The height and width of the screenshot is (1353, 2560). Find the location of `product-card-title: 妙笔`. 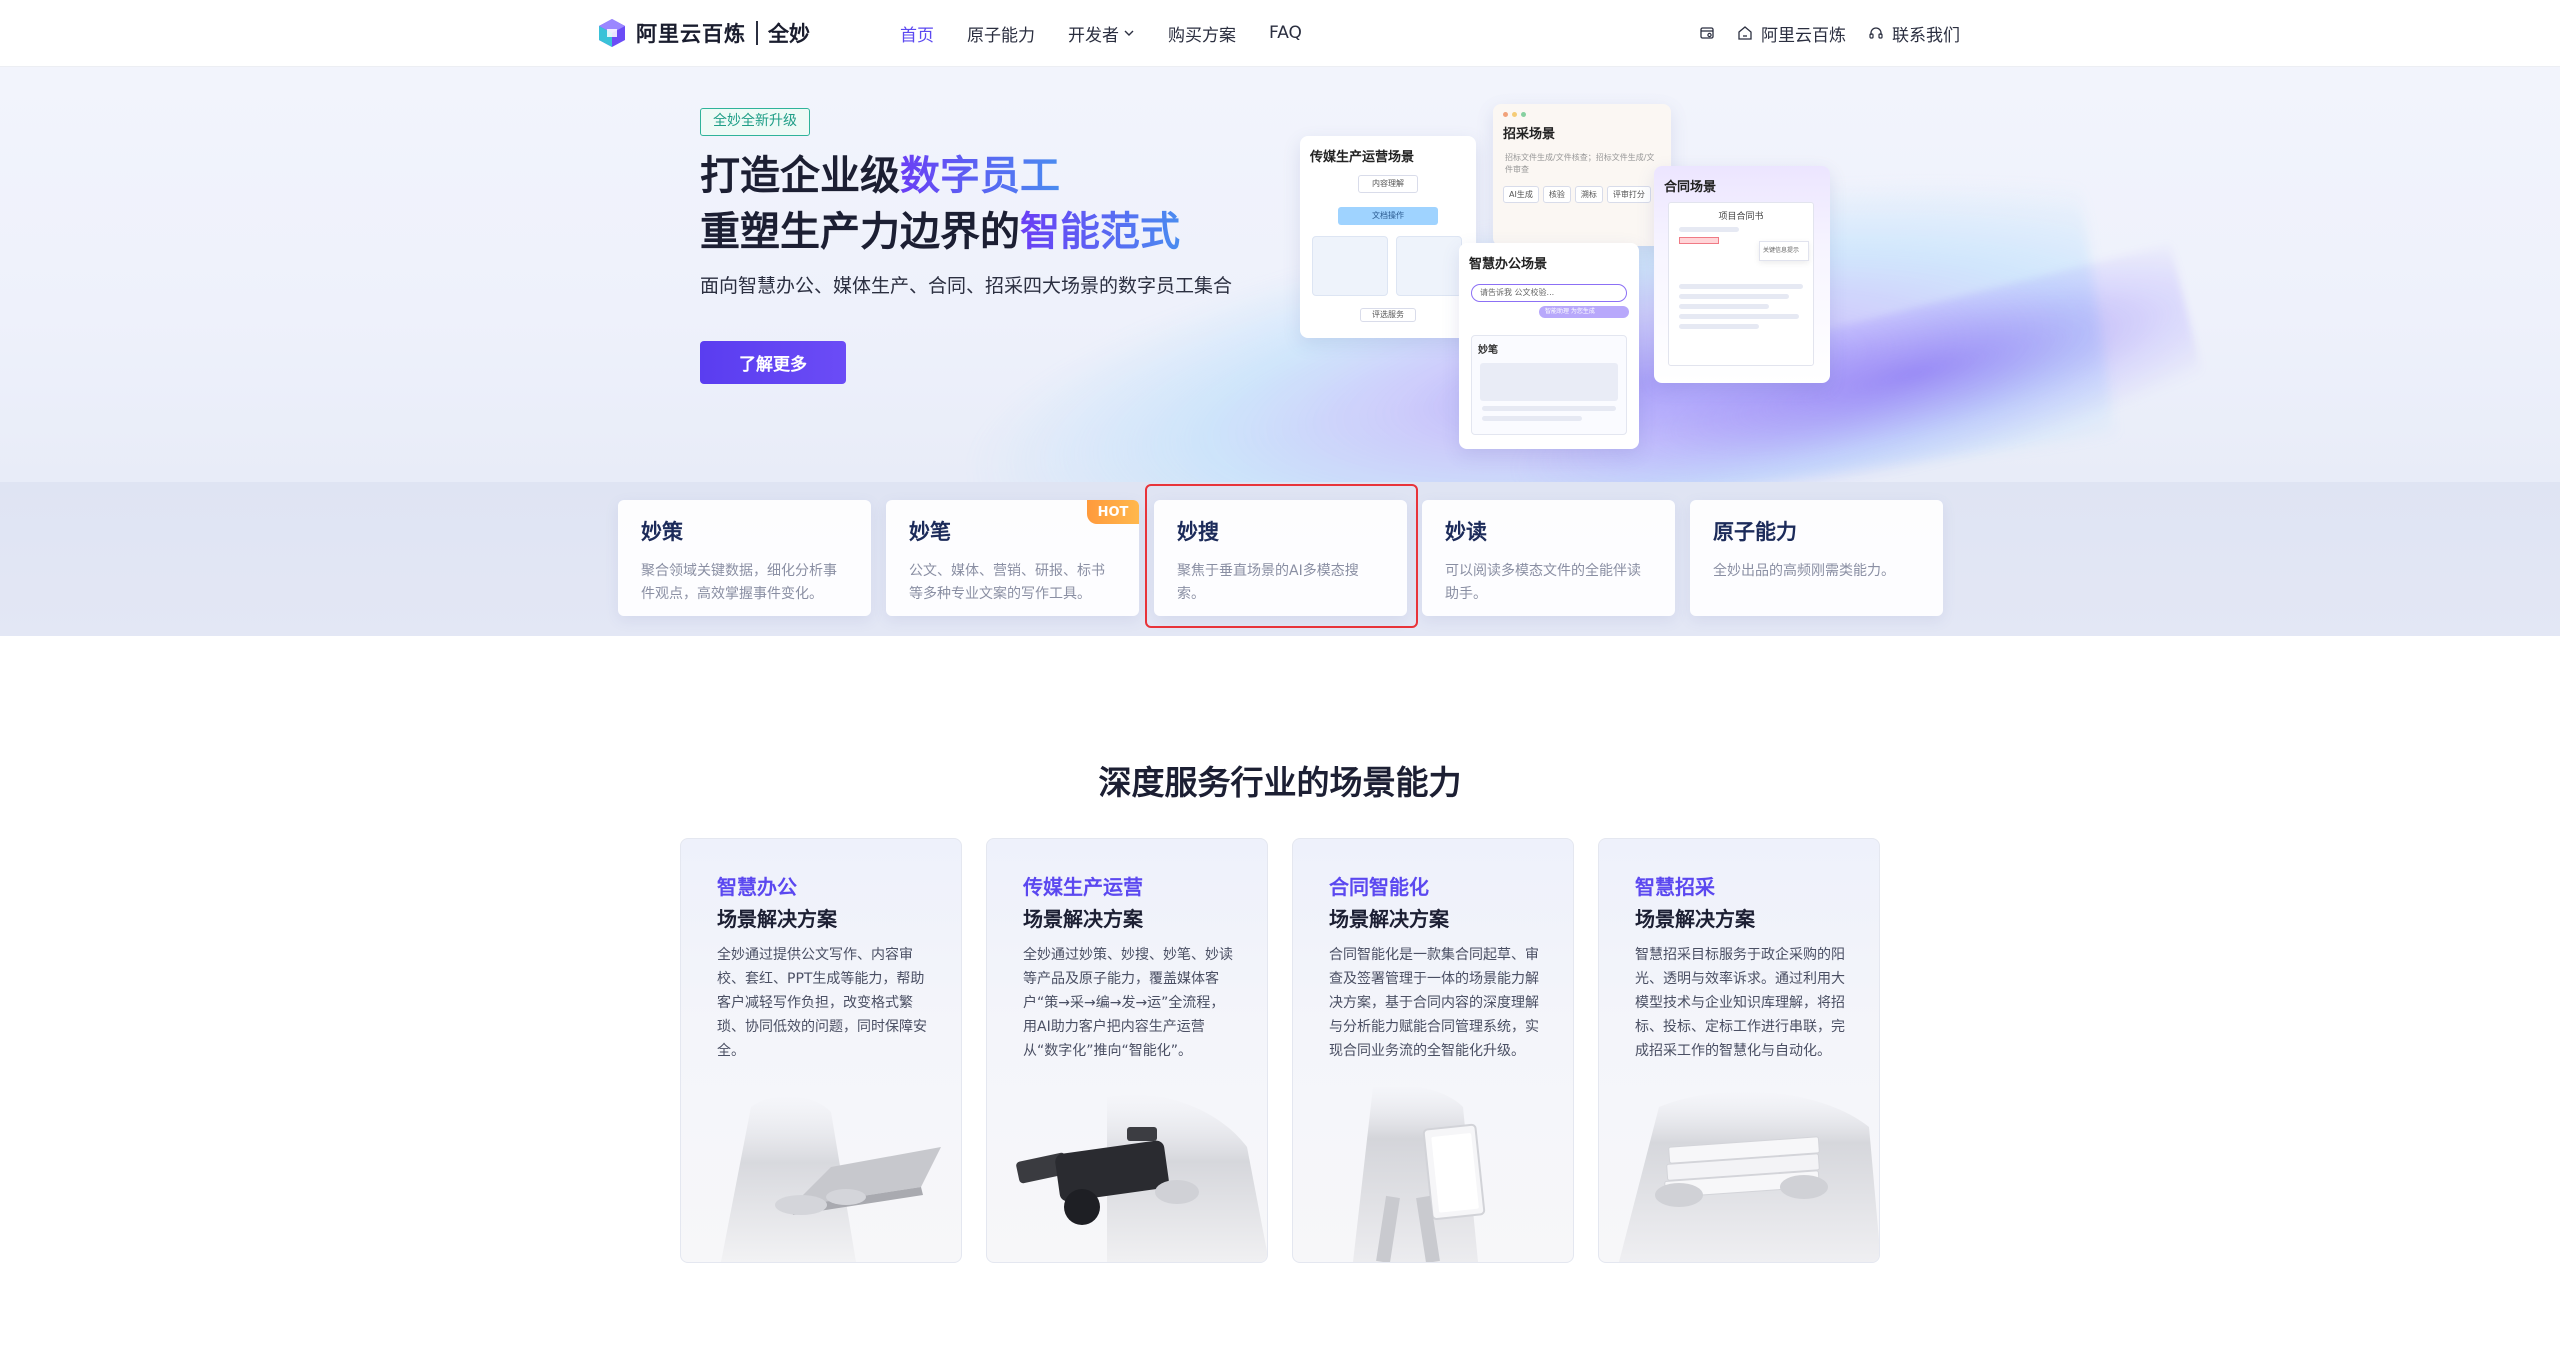

product-card-title: 妙笔 is located at coordinates (930, 532).